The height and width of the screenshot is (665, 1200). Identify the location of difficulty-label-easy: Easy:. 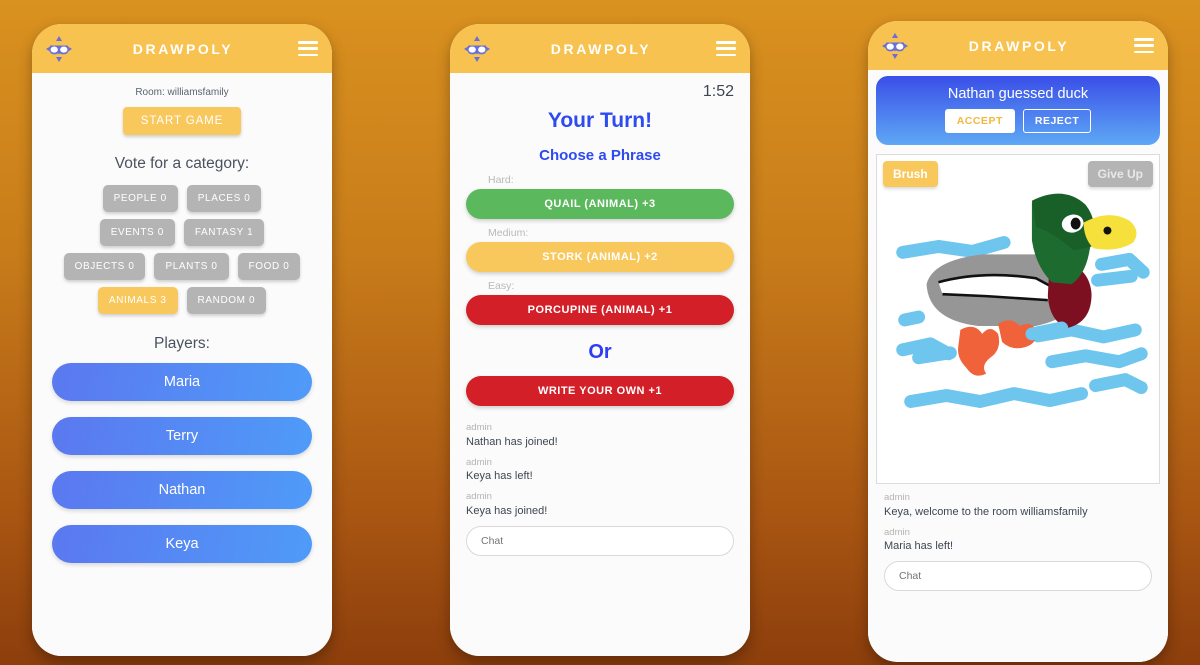
(501, 286).